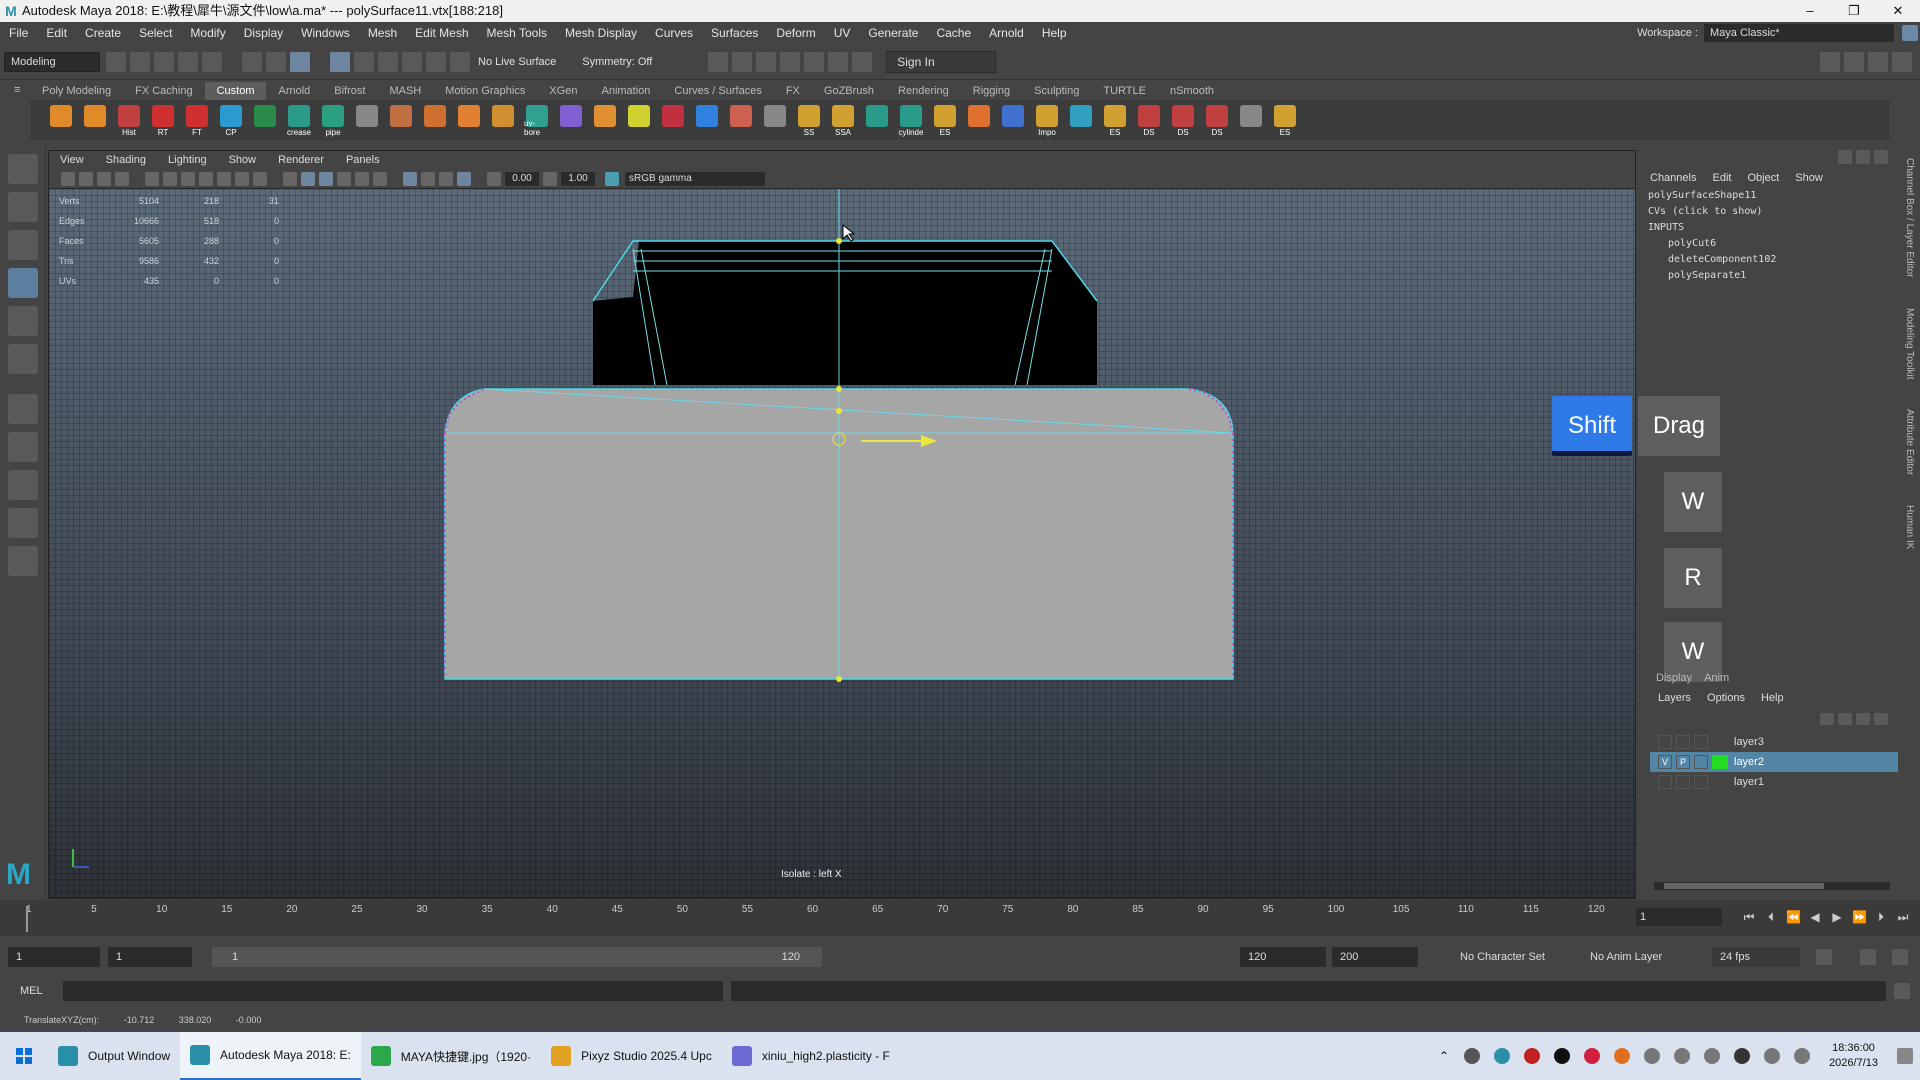  What do you see at coordinates (1192, 91) in the screenshot?
I see `shelf-tab-nsmooth: nSmooth` at bounding box center [1192, 91].